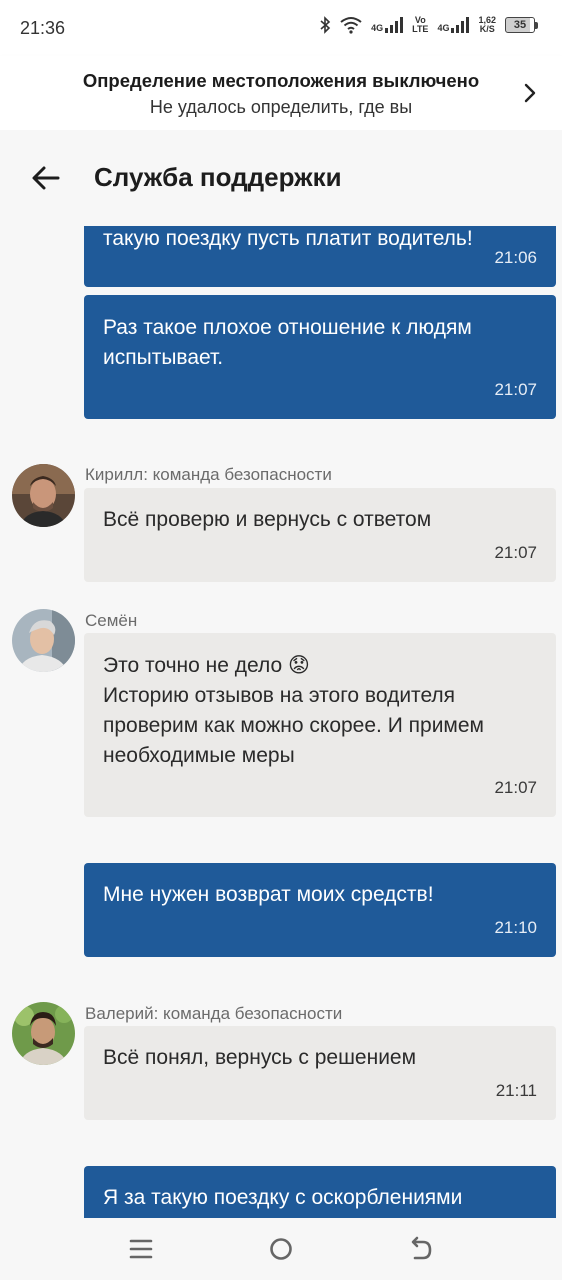 This screenshot has height=1280, width=562. Describe the element at coordinates (141, 1249) in the screenshot. I see `menu-icon` at that location.